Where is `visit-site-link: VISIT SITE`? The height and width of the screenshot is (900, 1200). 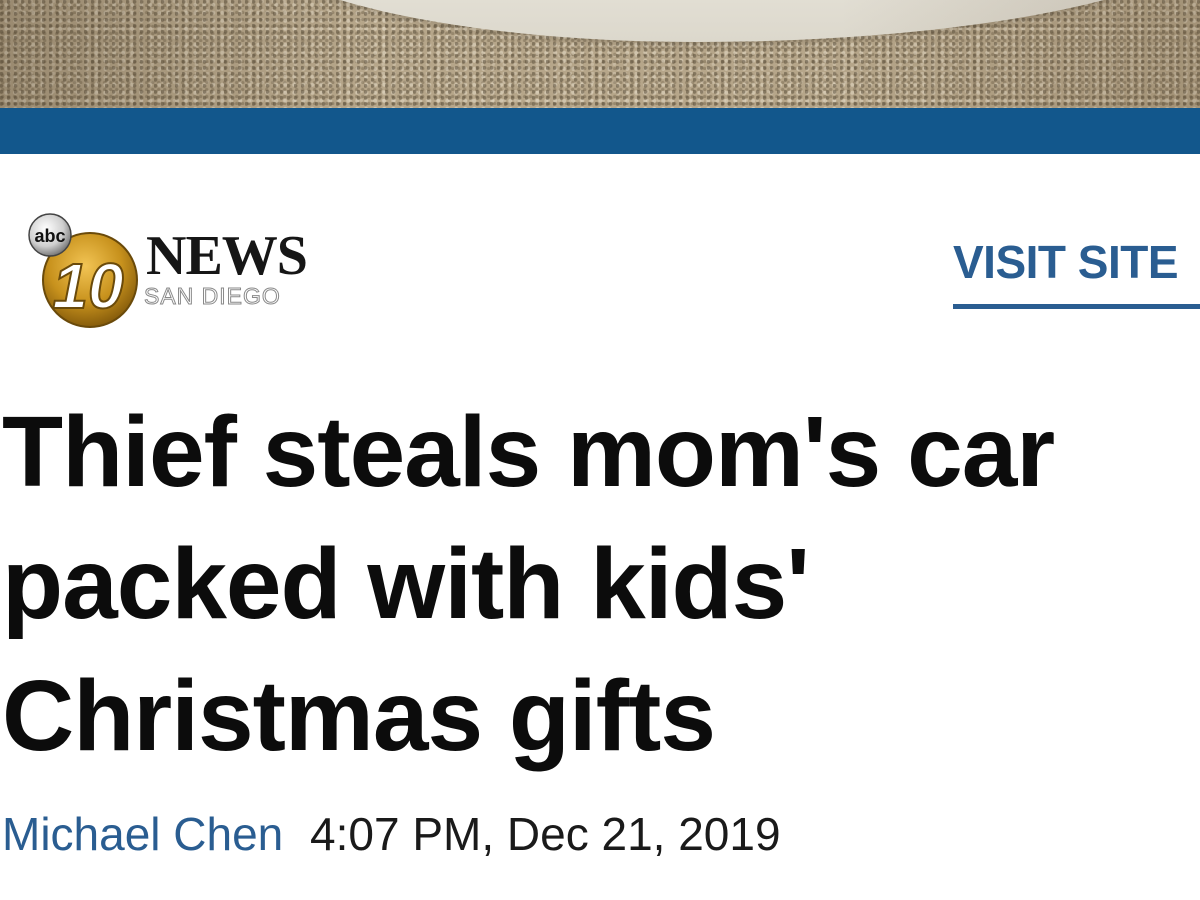
visit-site-link: VISIT SITE is located at coordinates (1076, 272).